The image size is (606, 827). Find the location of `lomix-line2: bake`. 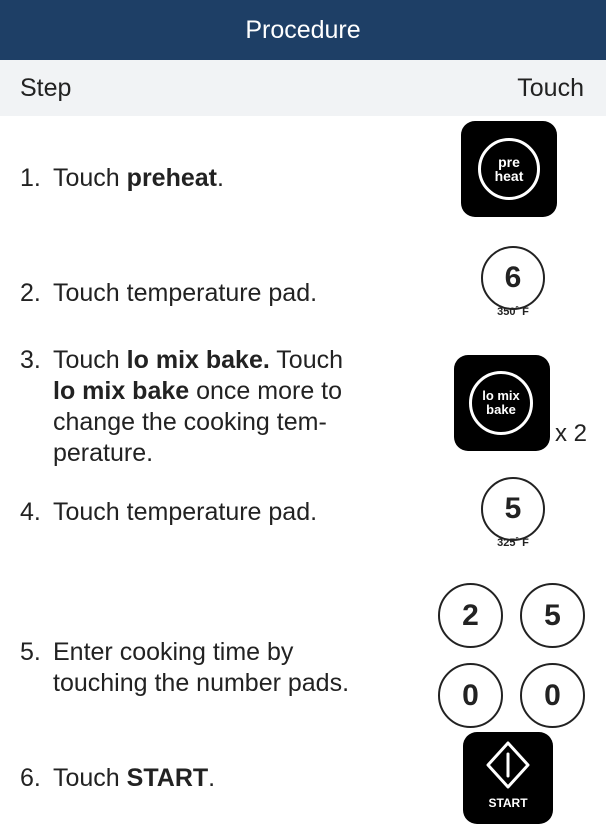

lomix-line2: bake is located at coordinates (501, 409).